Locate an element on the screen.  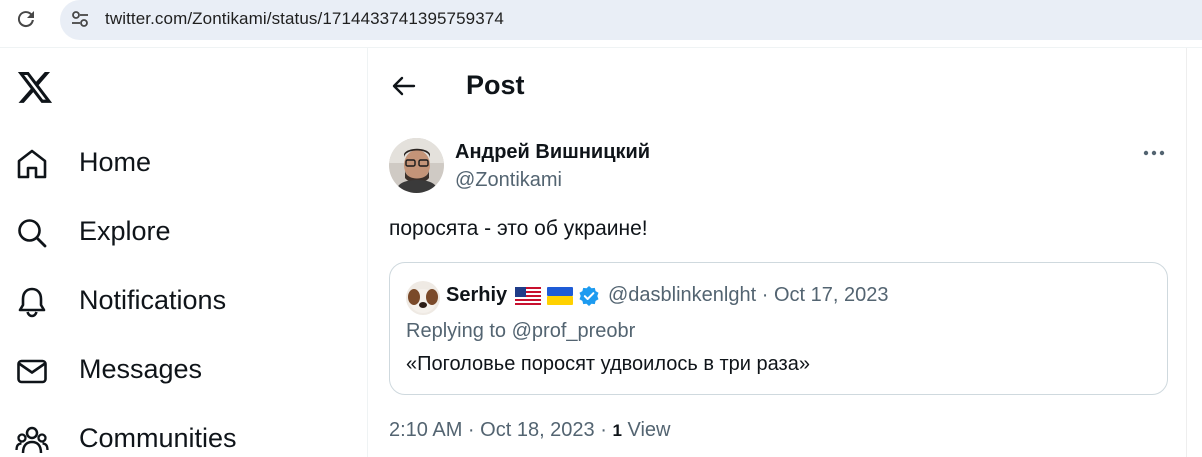
reload-icon is located at coordinates (26, 19).